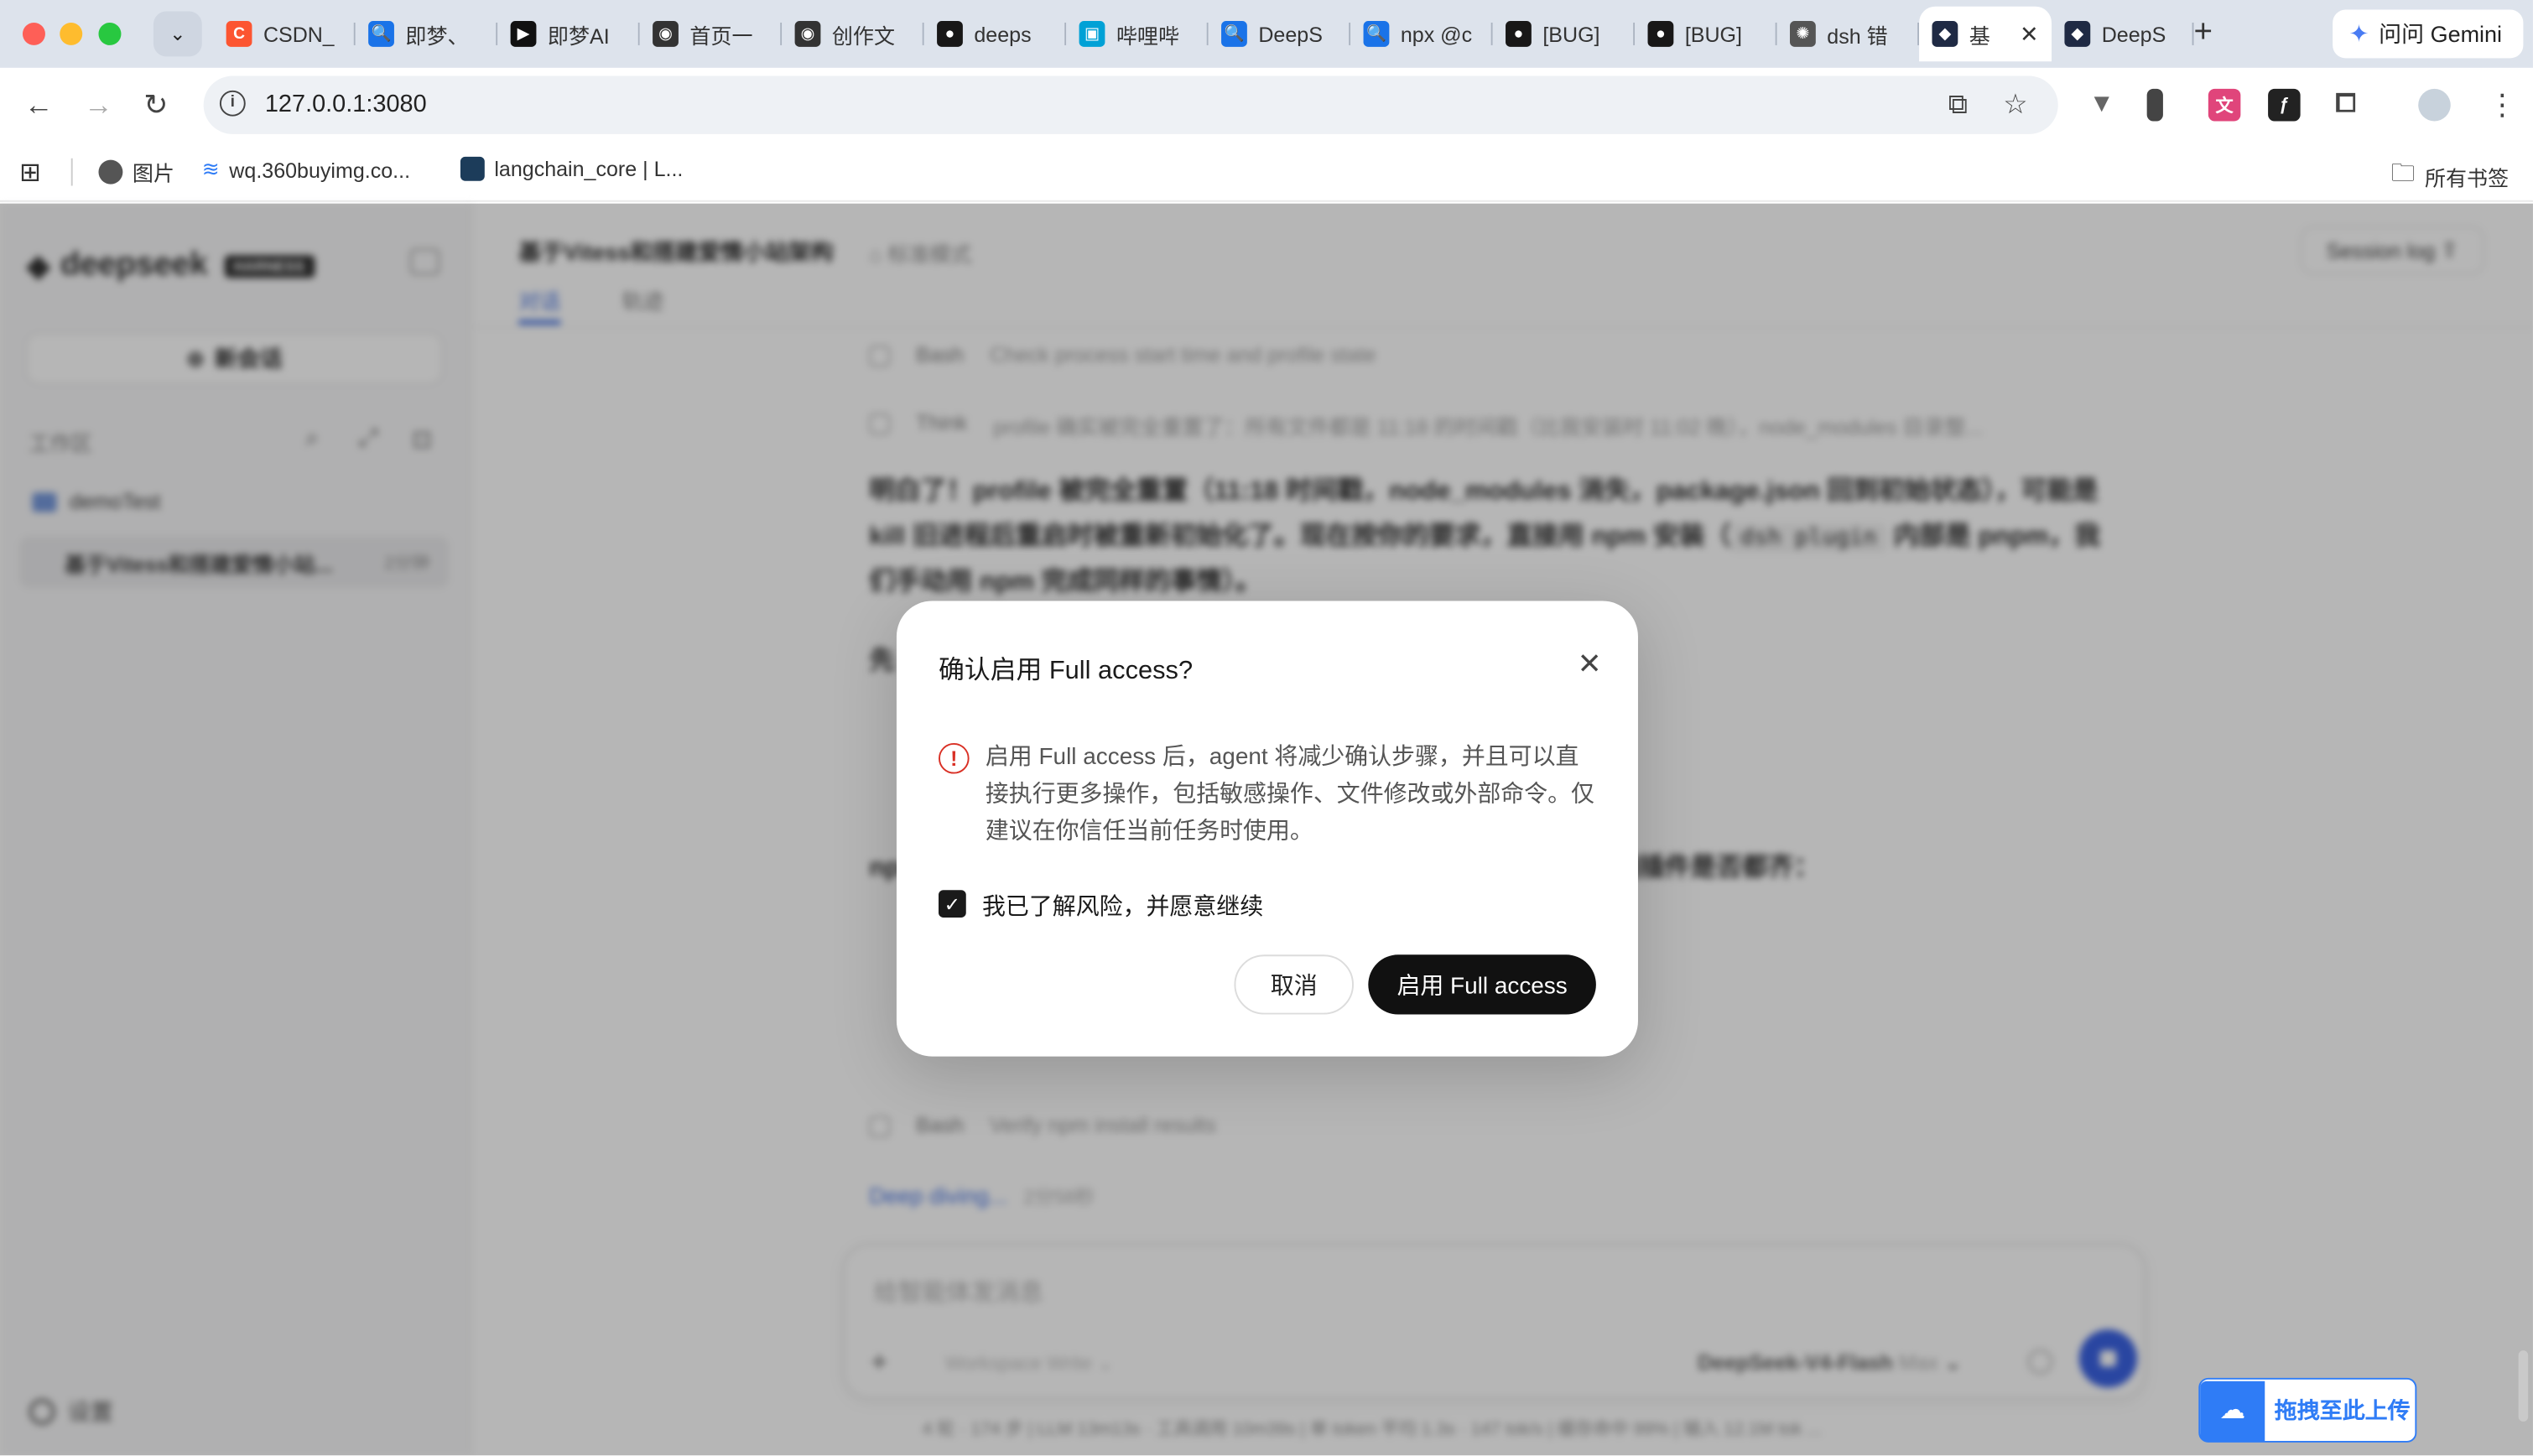  Describe the element at coordinates (1148, 35) in the screenshot. I see `tab-title: 哔哩哔` at that location.